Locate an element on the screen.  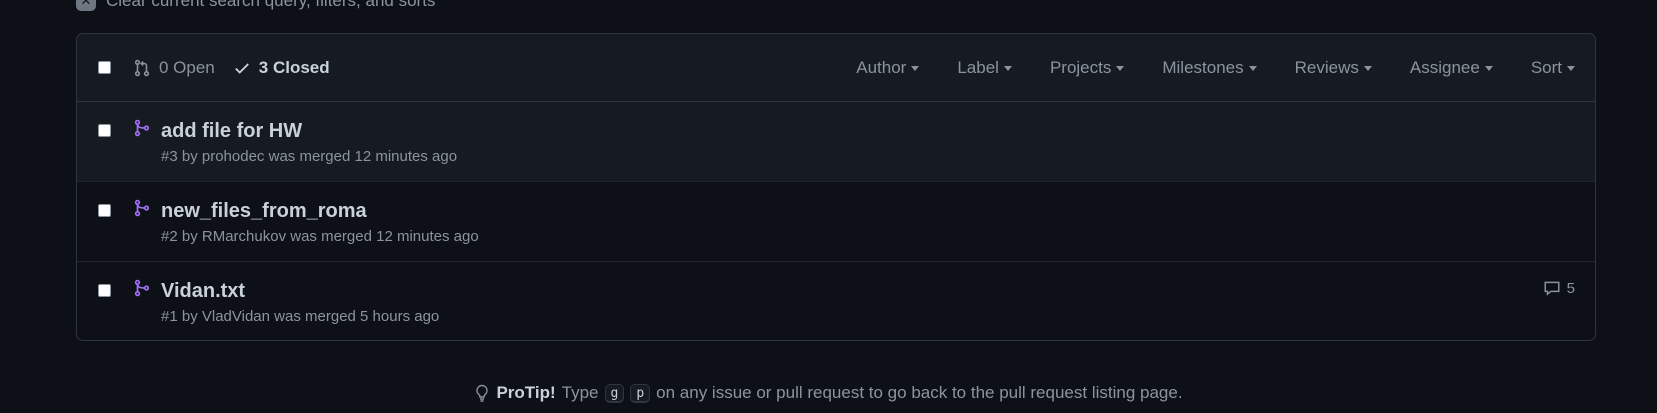
author-filter: Author is located at coordinates (888, 67).